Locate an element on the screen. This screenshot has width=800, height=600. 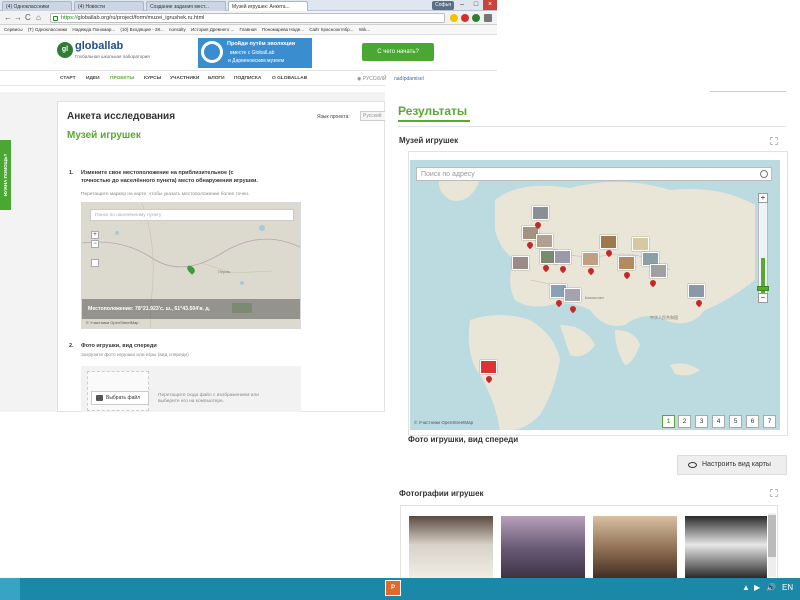
back-icon: ← is located at coordinates (8, 18).